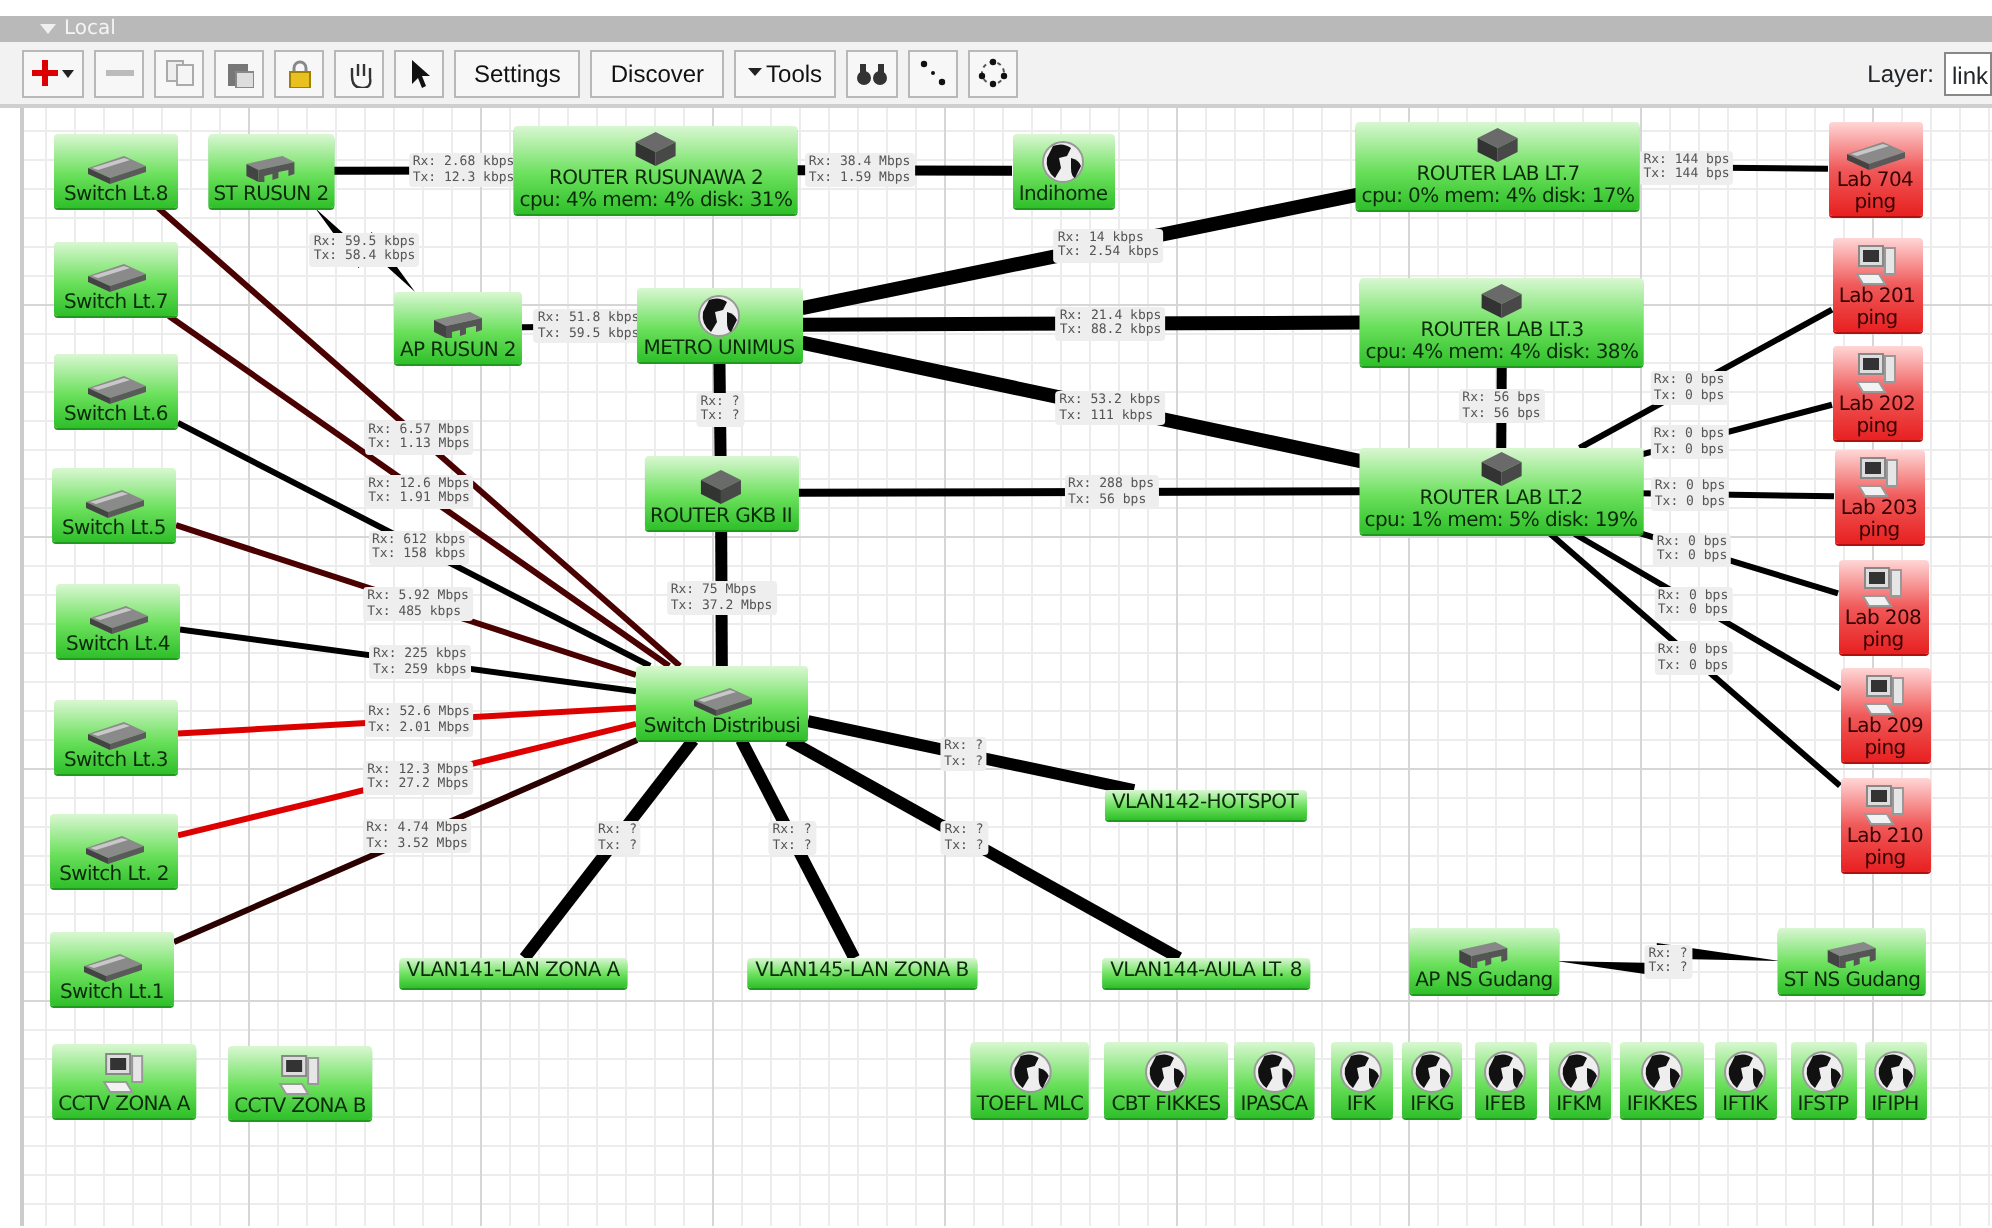 Image resolution: width=1992 pixels, height=1228 pixels. What do you see at coordinates (657, 73) in the screenshot?
I see `toolbar-button: Discover` at bounding box center [657, 73].